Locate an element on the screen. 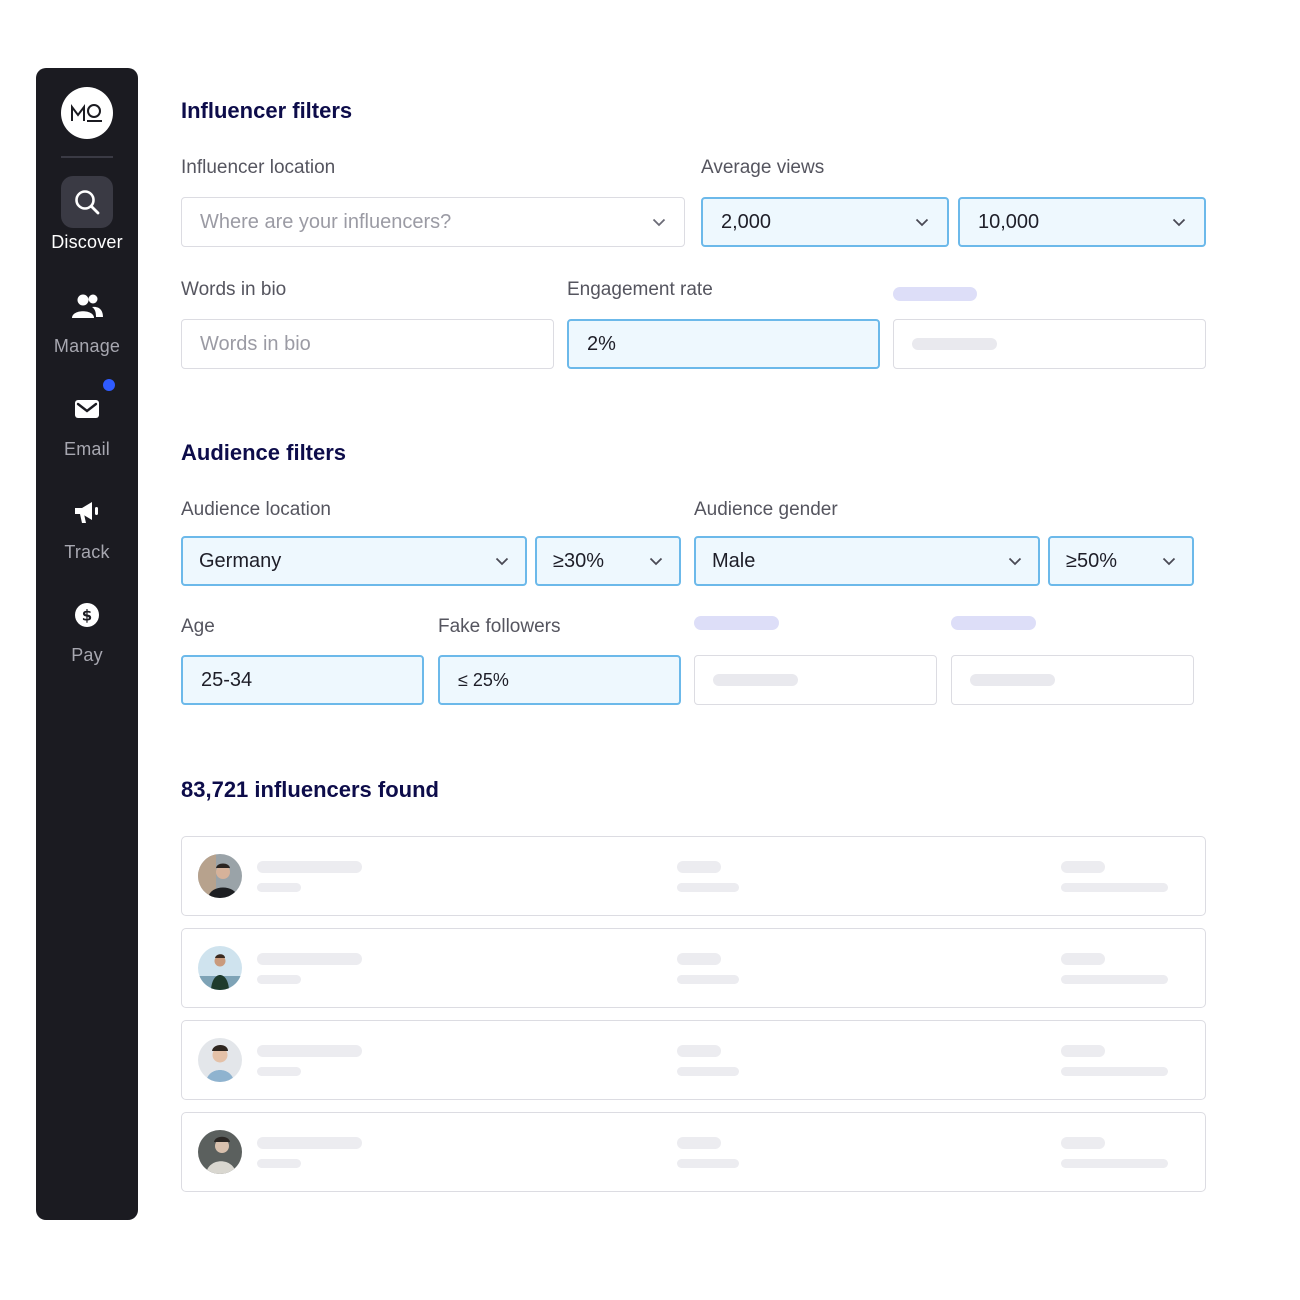 This screenshot has width=1300, height=1300. engagement-rate-value: 2% is located at coordinates (601, 343).